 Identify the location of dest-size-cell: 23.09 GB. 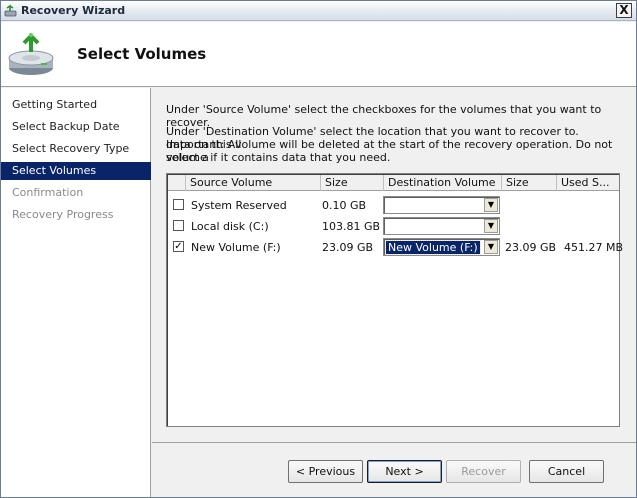
(531, 247).